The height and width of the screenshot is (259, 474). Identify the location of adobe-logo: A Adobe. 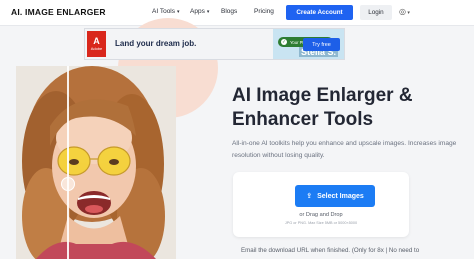
(96, 44).